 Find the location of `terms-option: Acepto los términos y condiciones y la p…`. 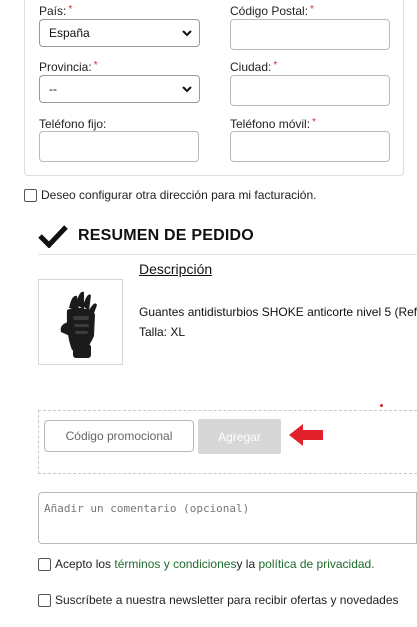

terms-option: Acepto los términos y condiciones y la p… is located at coordinates (206, 564).